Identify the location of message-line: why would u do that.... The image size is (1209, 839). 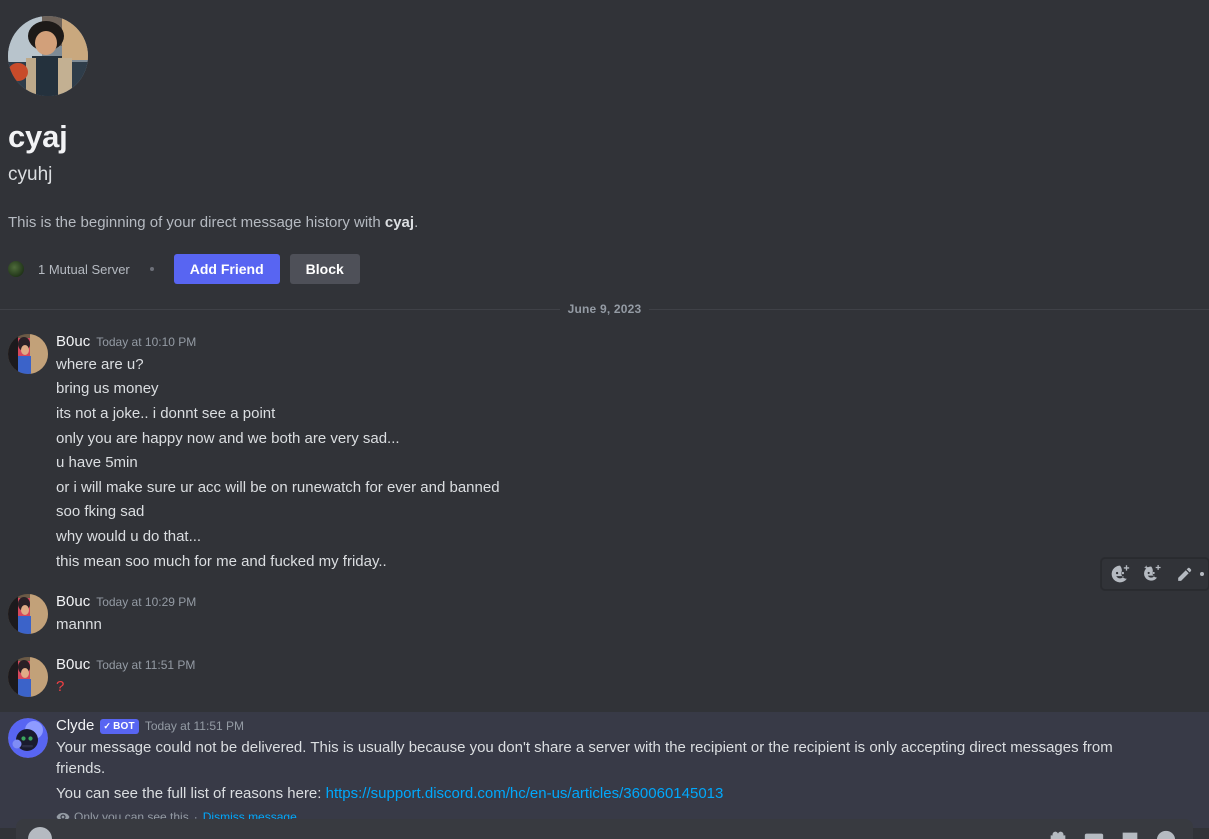
(129, 537).